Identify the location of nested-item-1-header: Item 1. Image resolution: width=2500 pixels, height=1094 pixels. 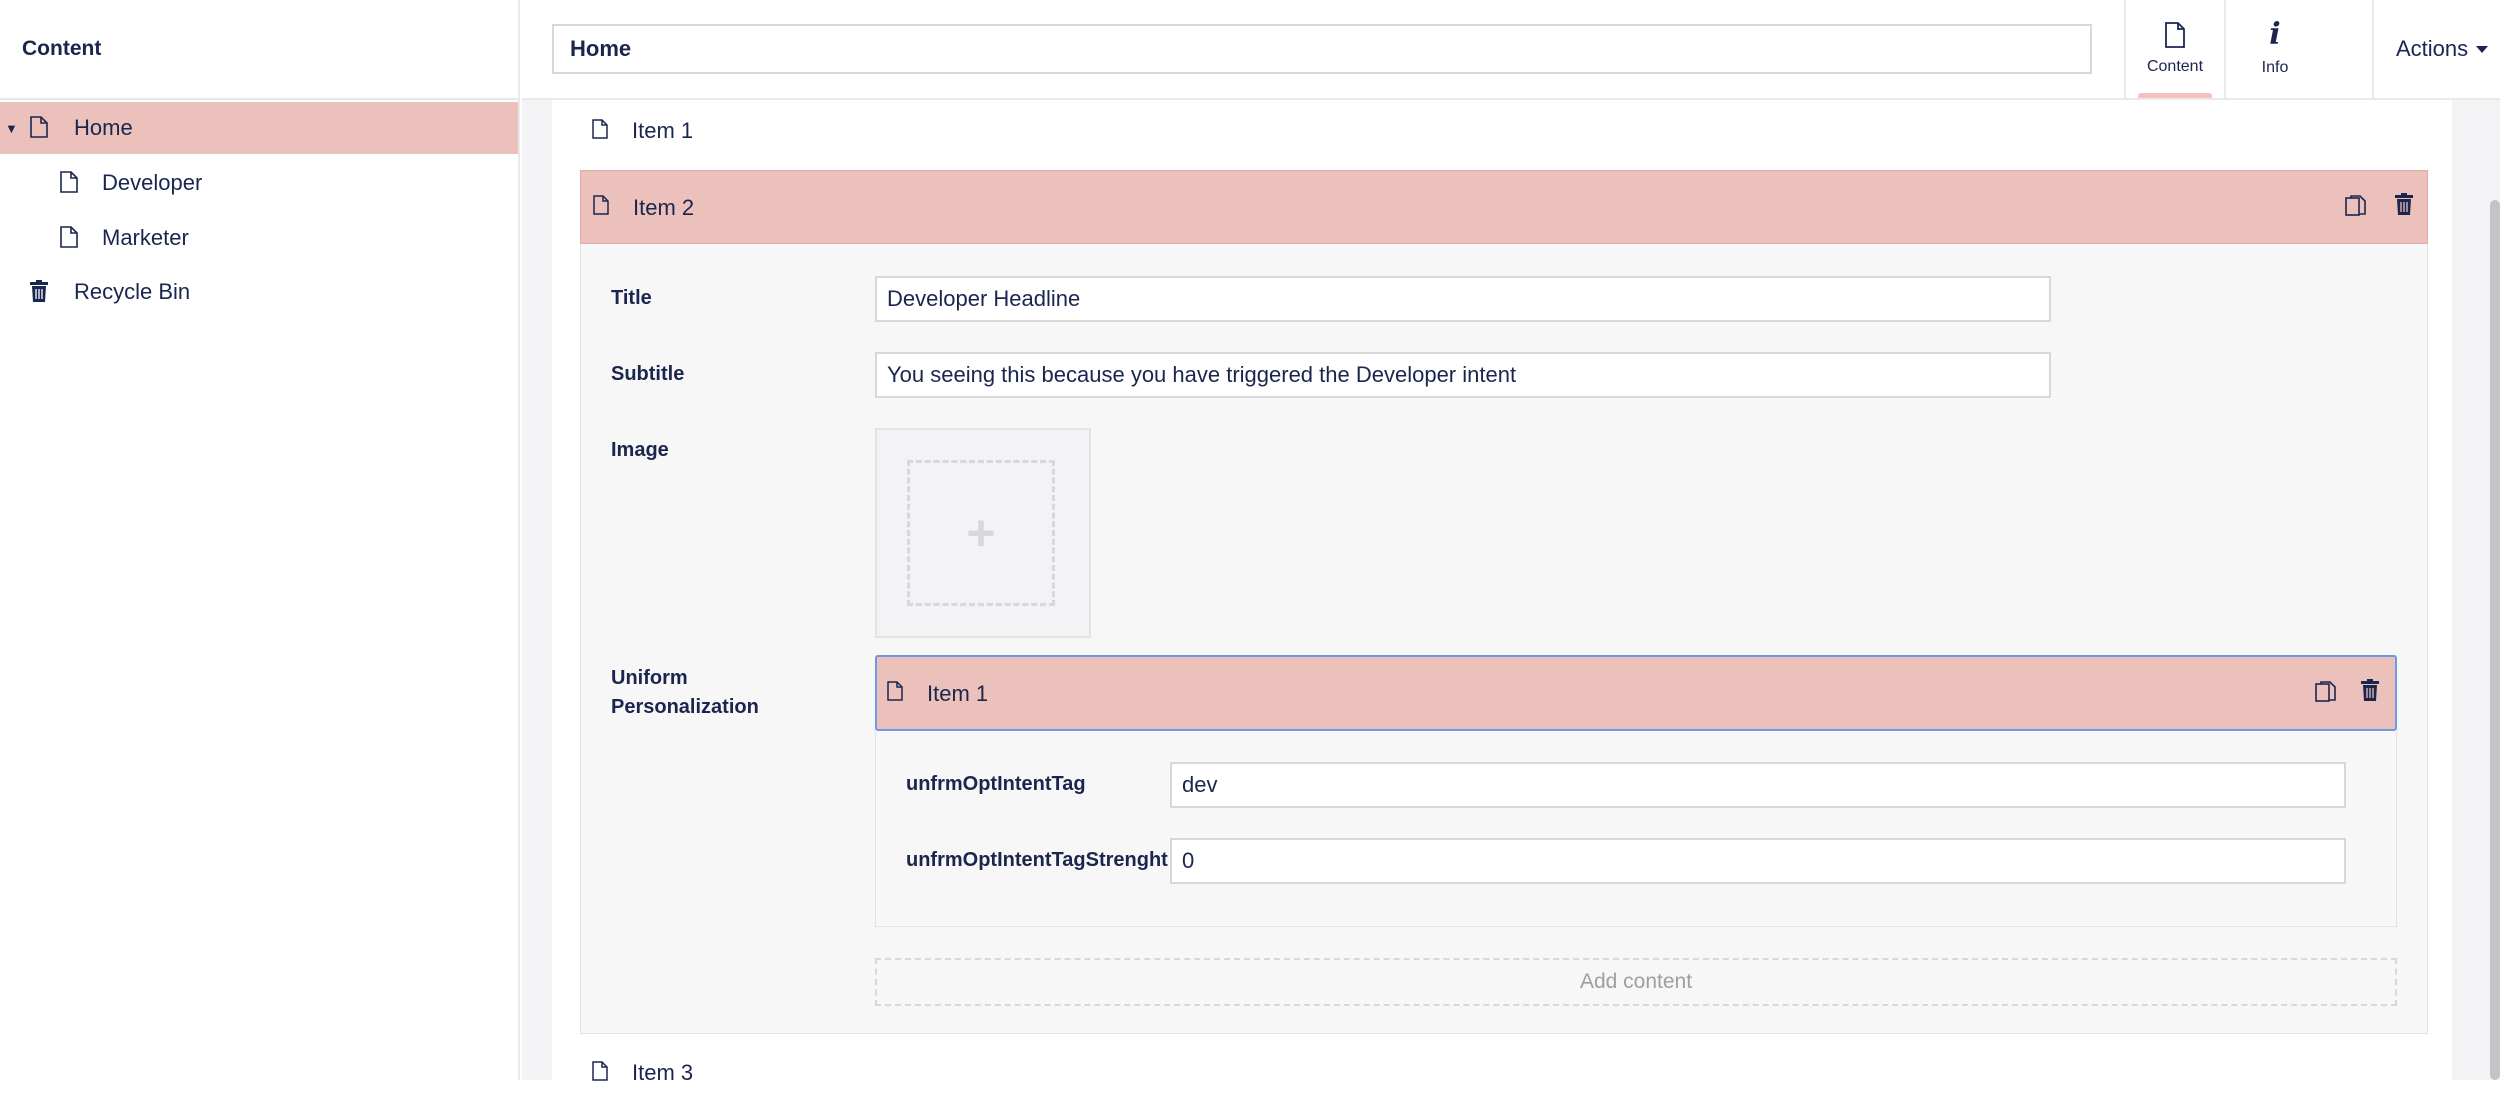
(1636, 693).